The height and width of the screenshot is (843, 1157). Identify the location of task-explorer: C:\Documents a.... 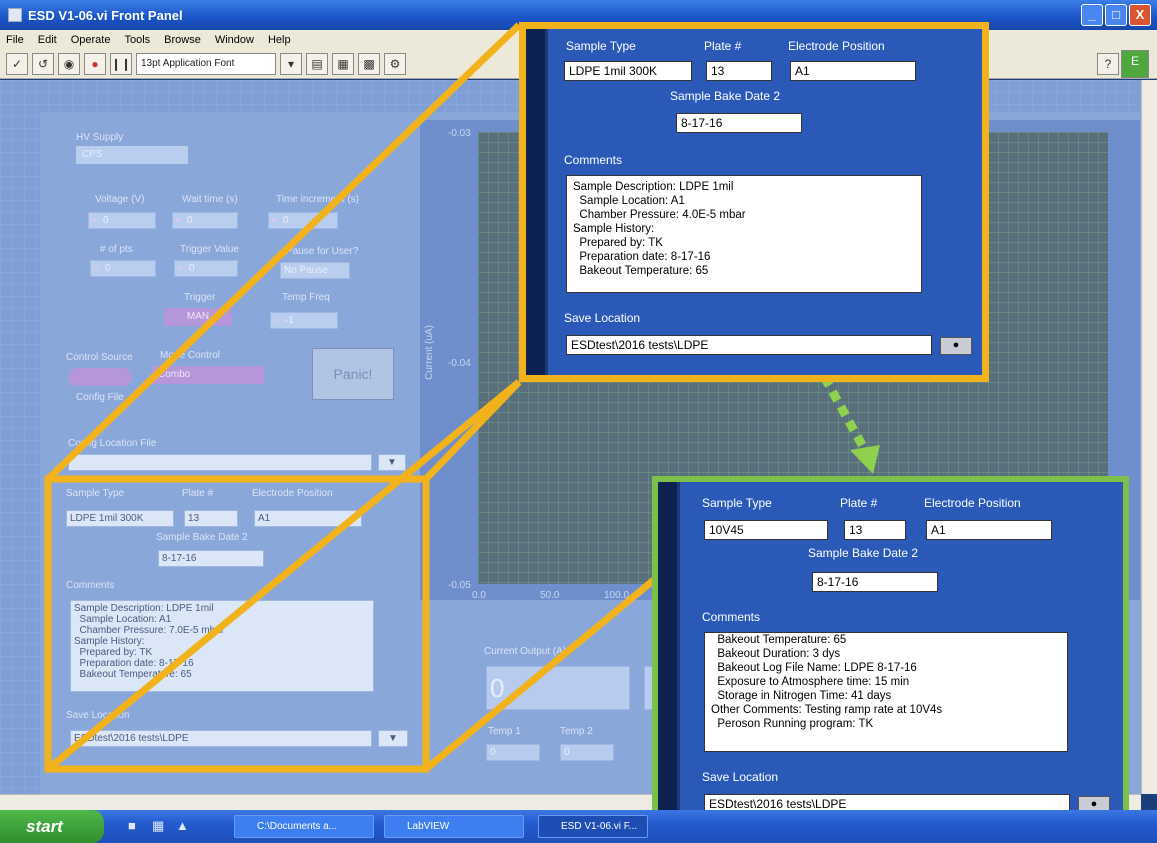
(304, 826).